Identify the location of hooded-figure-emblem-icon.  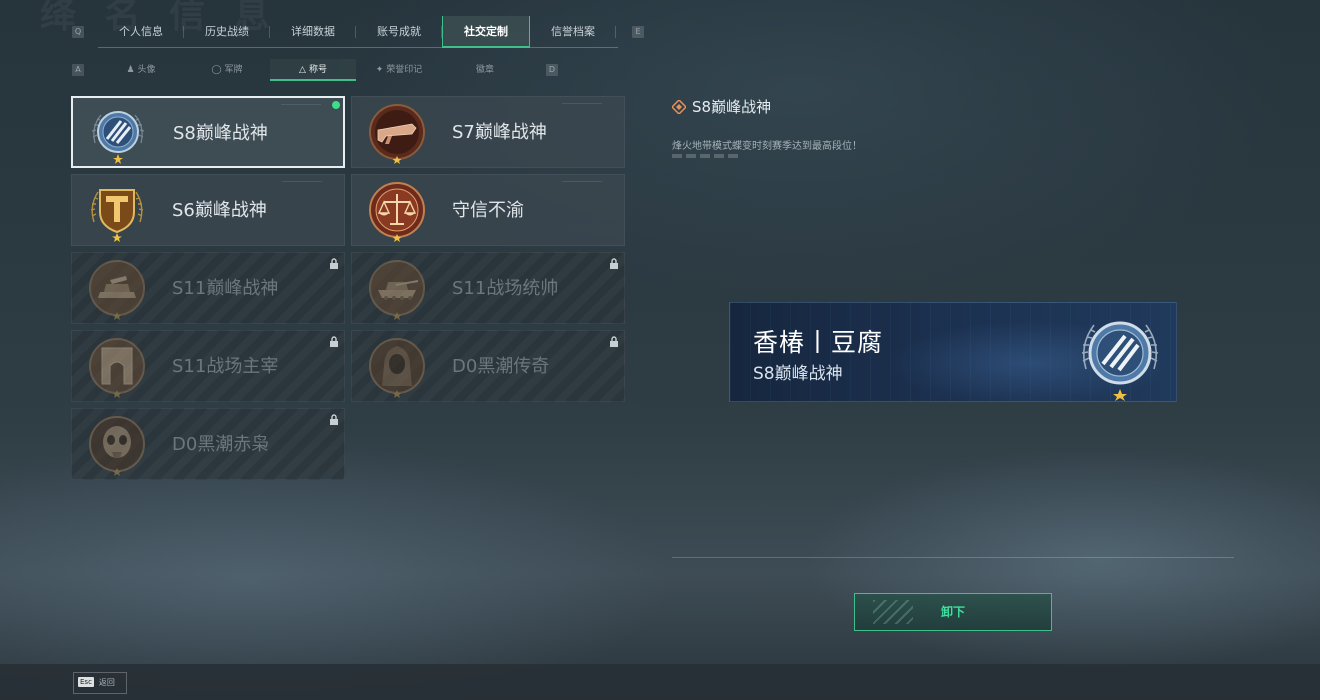
(397, 368).